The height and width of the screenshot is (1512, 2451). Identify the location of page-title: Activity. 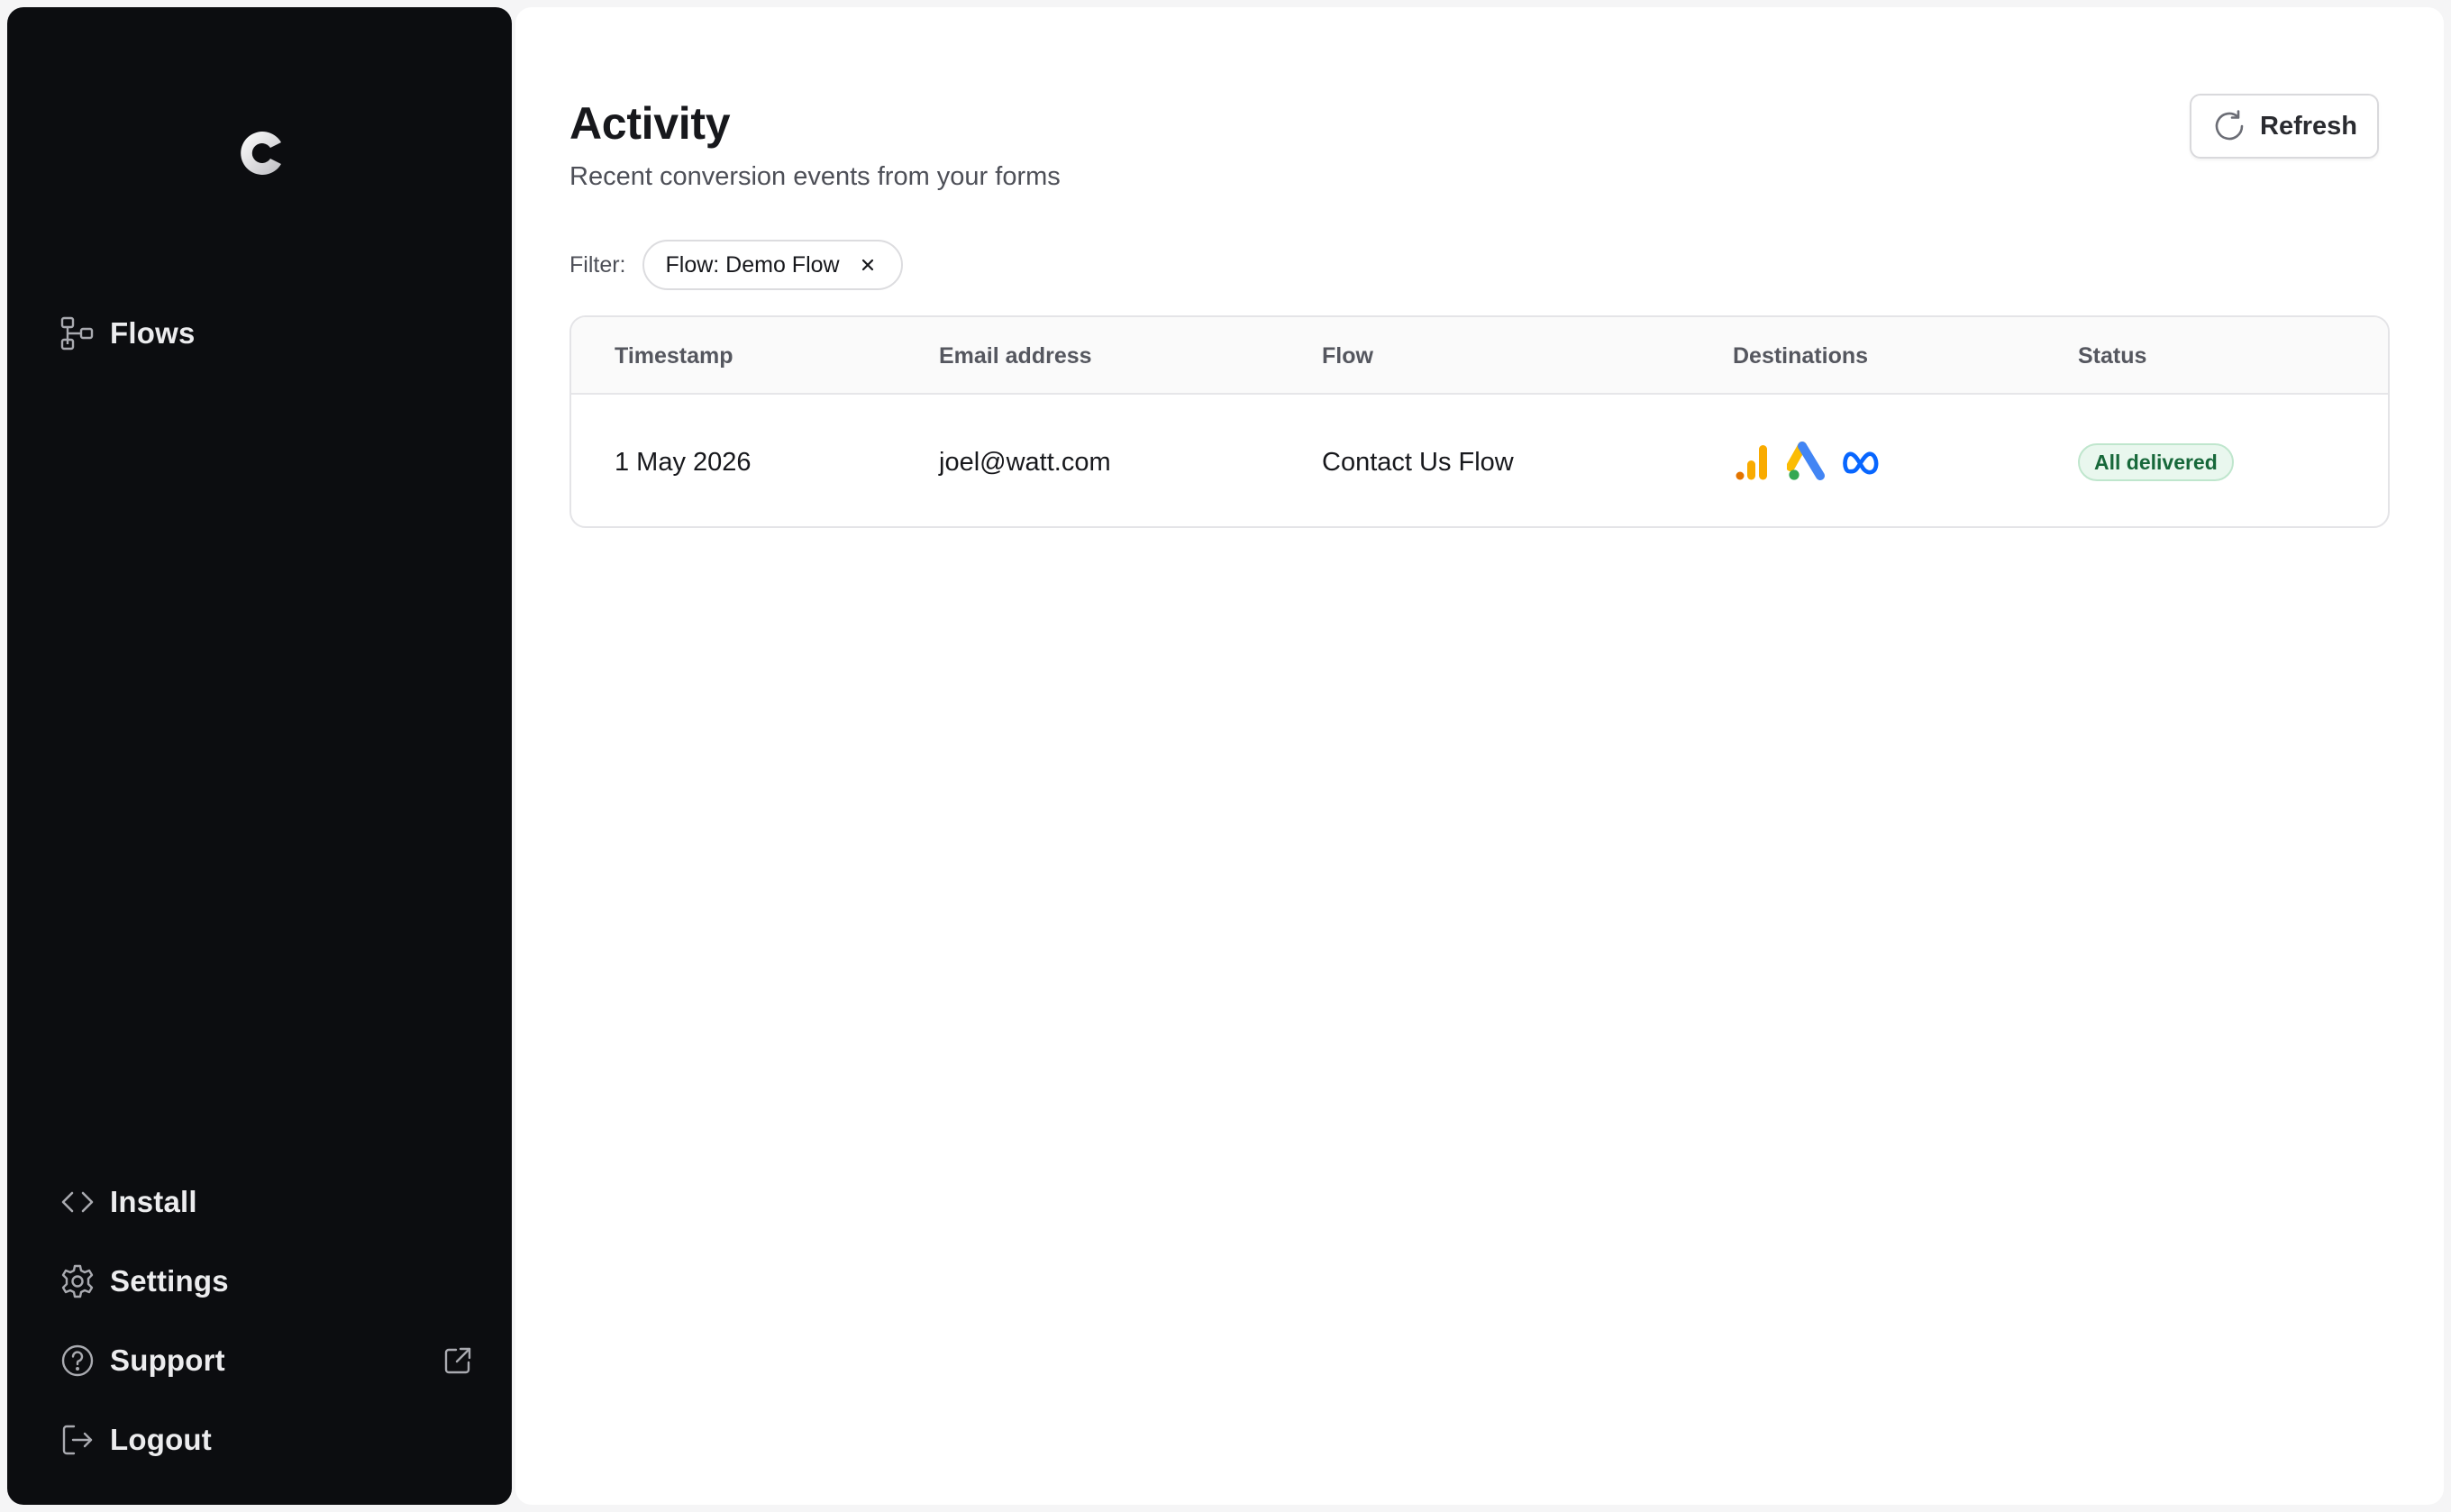
(650, 123).